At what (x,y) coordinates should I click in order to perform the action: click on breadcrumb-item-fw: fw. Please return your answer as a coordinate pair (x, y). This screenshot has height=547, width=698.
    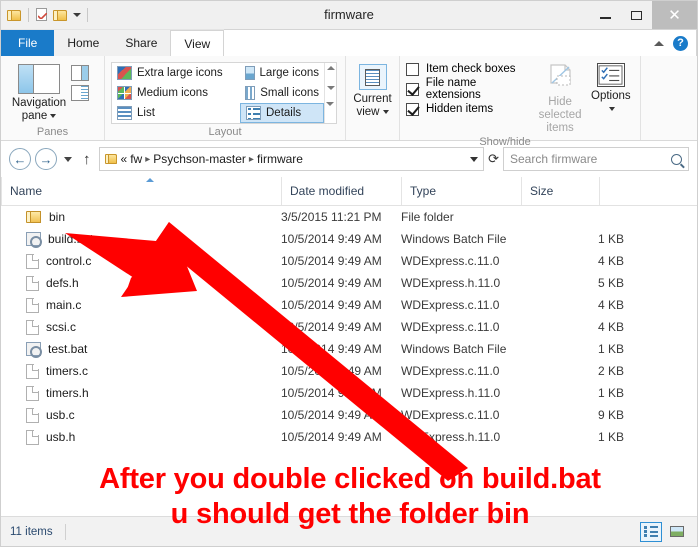
    Looking at the image, I should click on (136, 159).